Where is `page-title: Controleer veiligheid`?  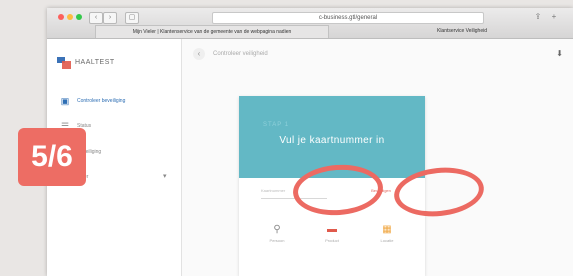
page-title: Controleer veiligheid is located at coordinates (240, 54).